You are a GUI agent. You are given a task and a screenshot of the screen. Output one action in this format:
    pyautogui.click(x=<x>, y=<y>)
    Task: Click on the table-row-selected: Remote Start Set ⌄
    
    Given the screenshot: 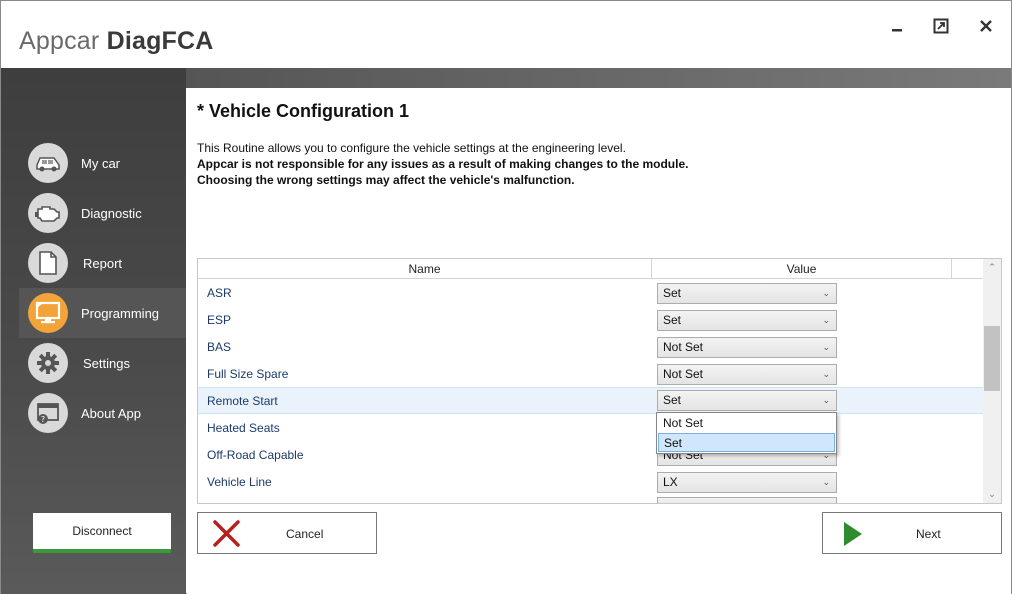 What is the action you would take?
    pyautogui.click(x=590, y=400)
    